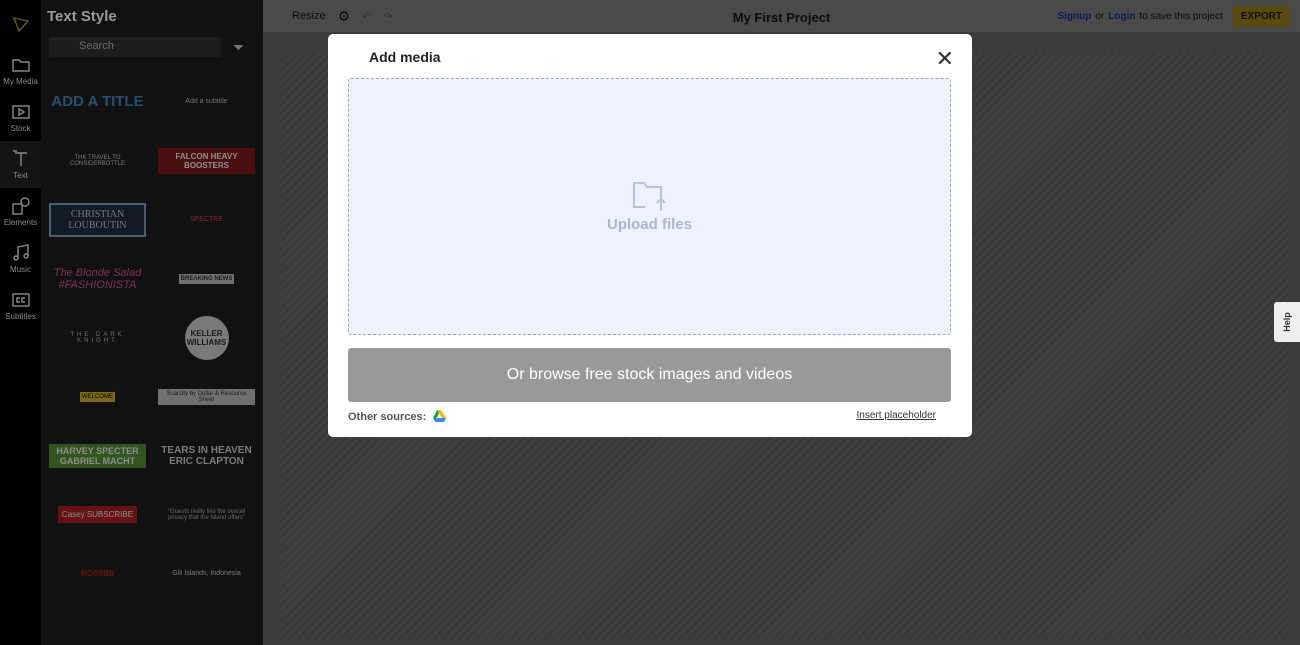  I want to click on text-style-tile: ROSSINI, so click(97, 573).